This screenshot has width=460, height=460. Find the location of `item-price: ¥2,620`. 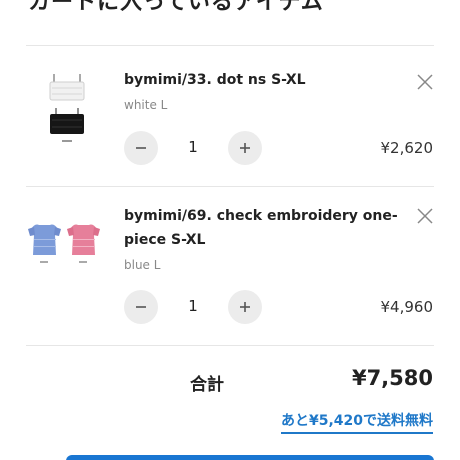

item-price: ¥2,620 is located at coordinates (407, 148).